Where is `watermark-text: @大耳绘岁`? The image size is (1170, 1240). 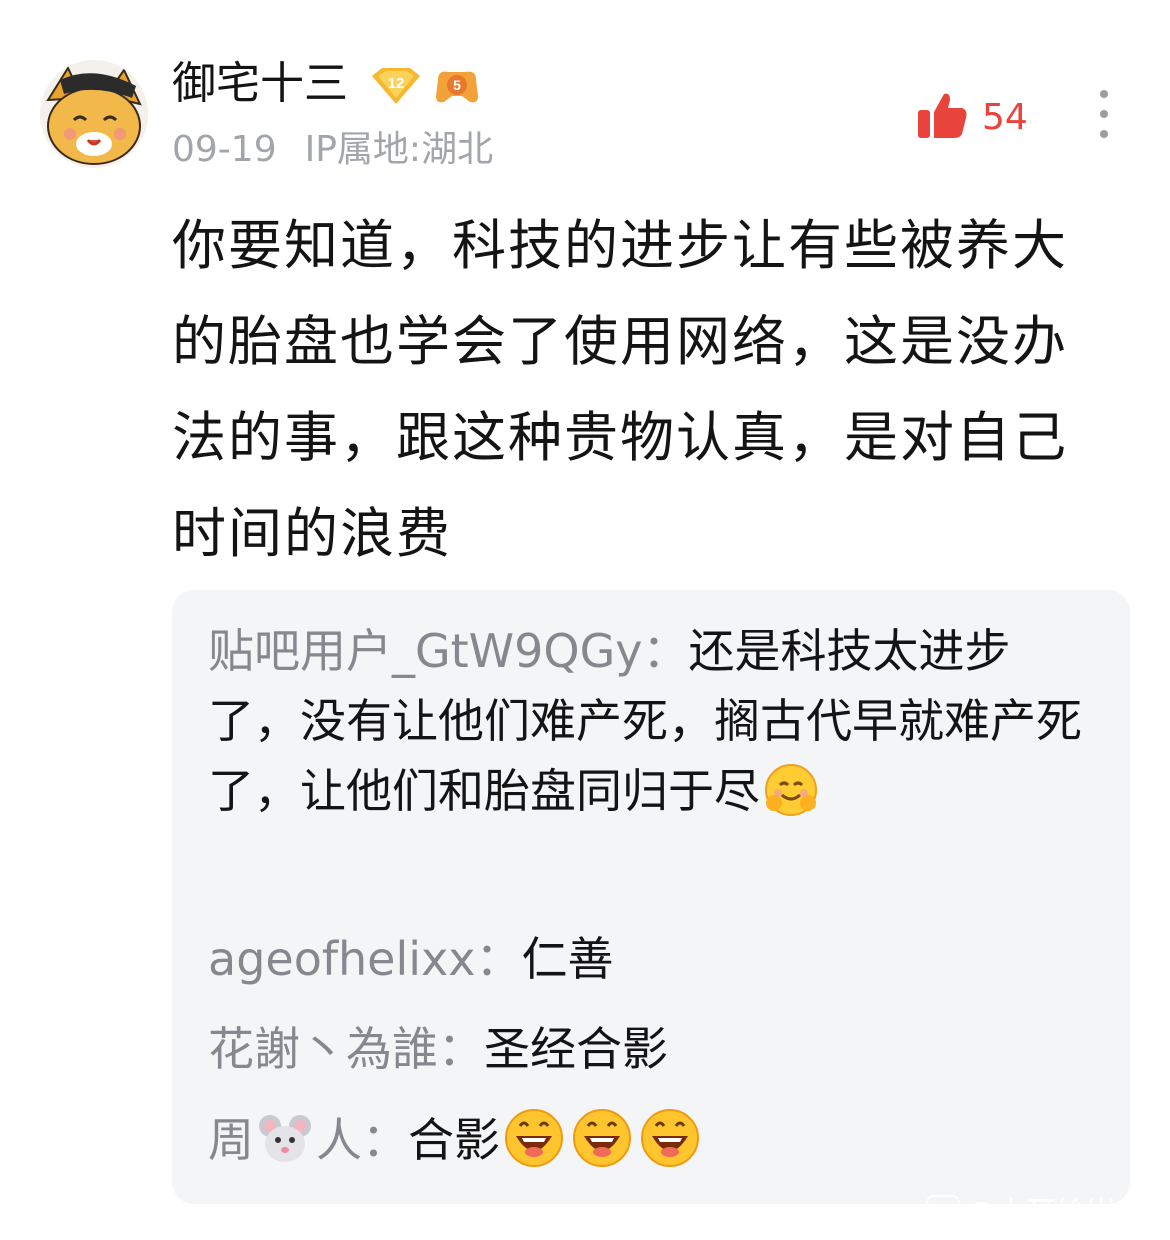 watermark-text: @大耳绘岁 is located at coordinates (1041, 1213).